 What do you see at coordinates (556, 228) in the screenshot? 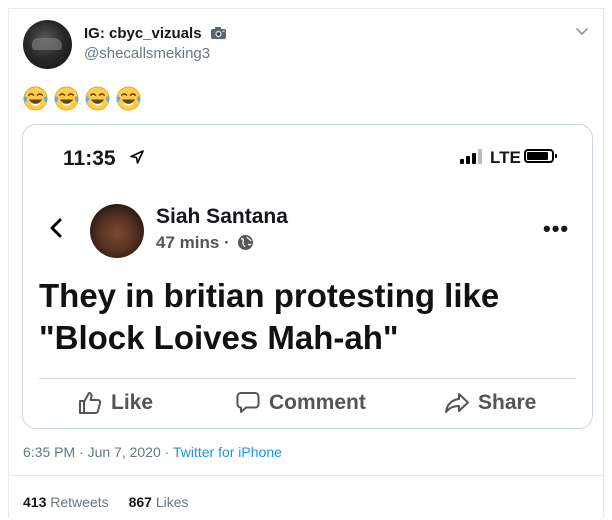
I see `more-options-icon: •••` at bounding box center [556, 228].